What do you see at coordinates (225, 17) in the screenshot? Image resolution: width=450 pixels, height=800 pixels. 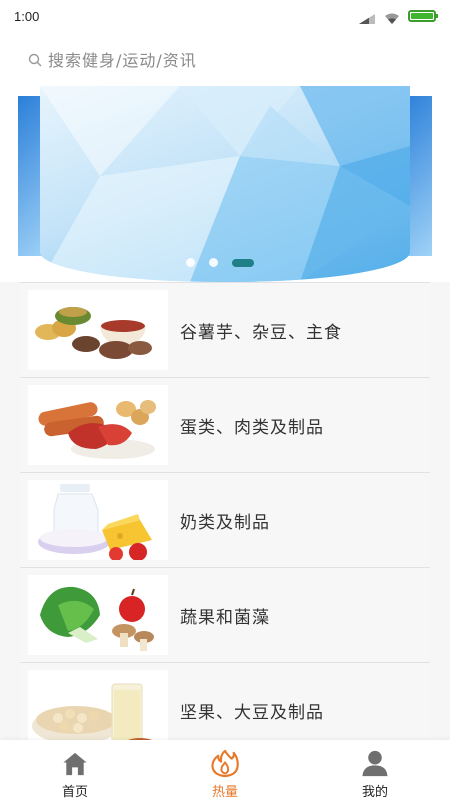 I see `status-bar: 1:00` at bounding box center [225, 17].